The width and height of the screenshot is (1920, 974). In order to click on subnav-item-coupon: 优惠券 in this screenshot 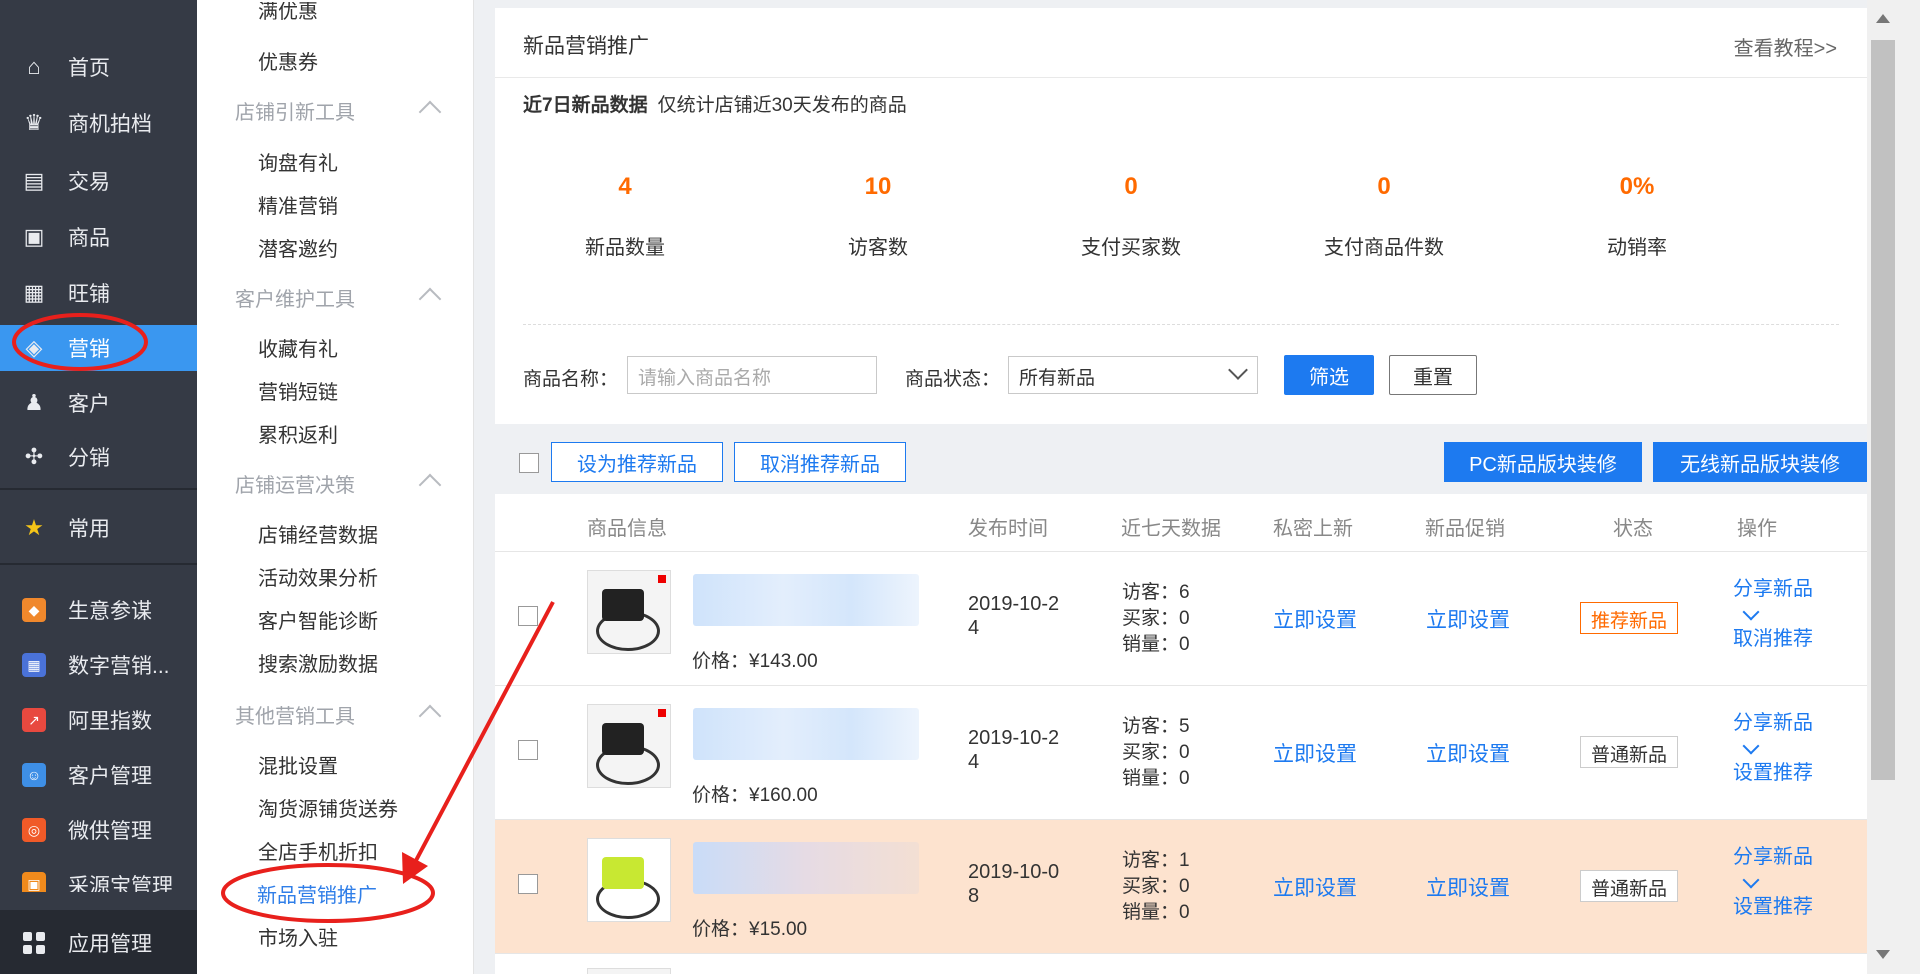, I will do `click(288, 60)`.